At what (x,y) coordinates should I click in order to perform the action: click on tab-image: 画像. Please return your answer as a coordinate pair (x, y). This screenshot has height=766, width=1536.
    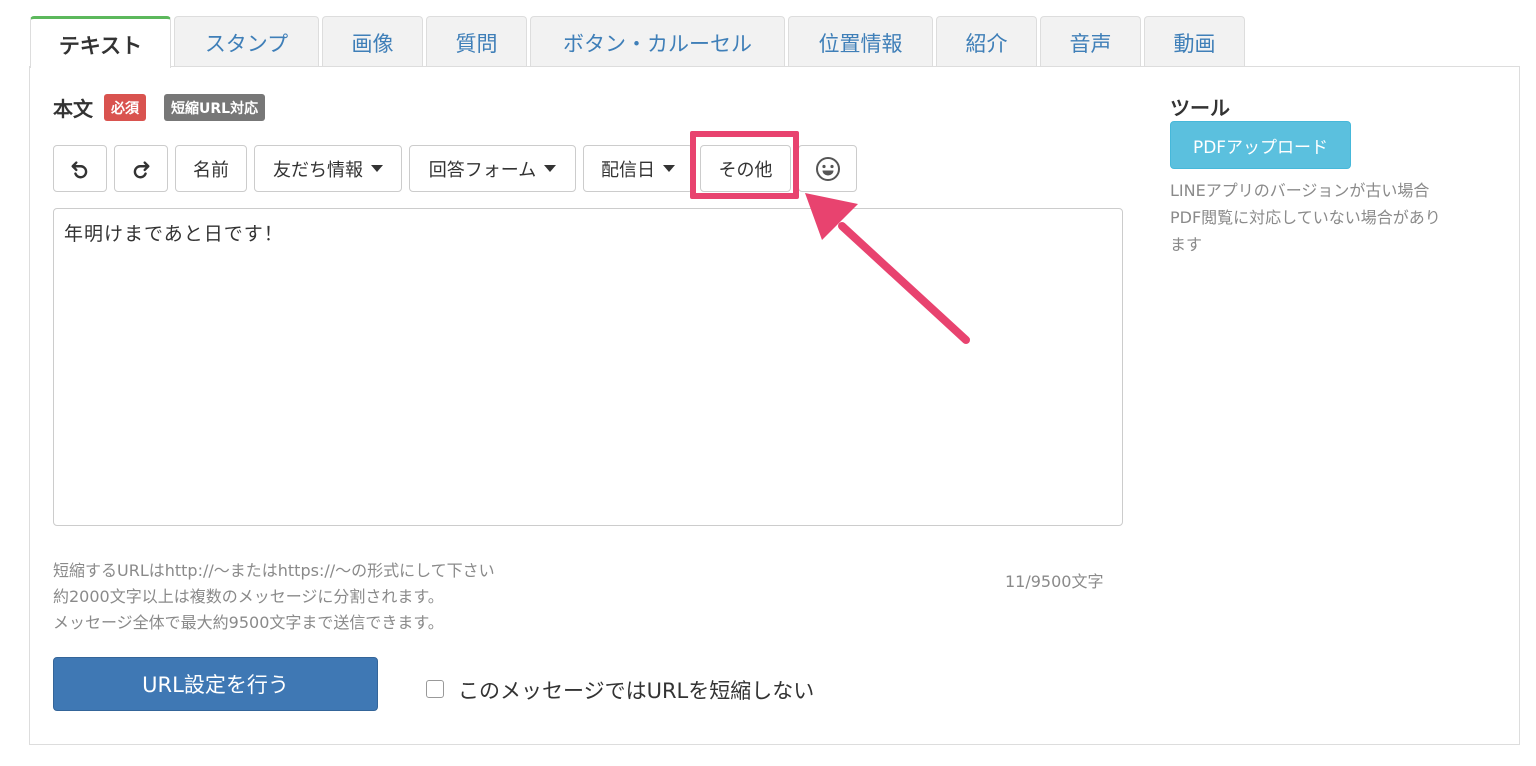
    Looking at the image, I should click on (372, 41).